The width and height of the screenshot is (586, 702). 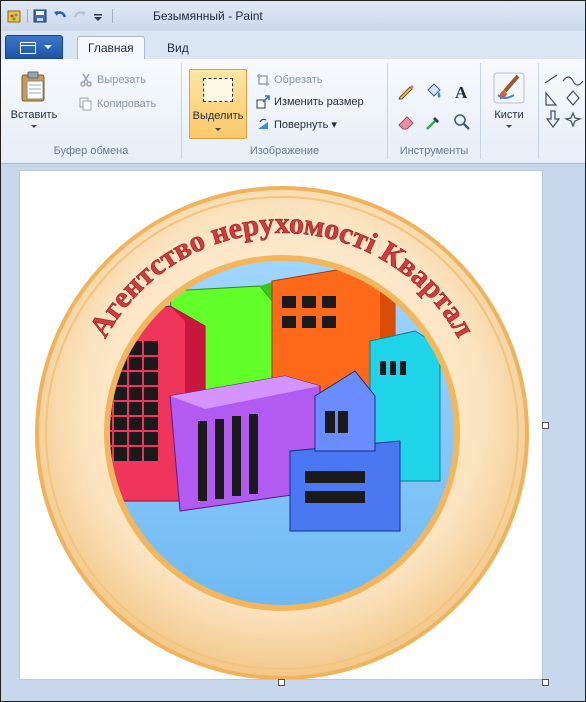 I want to click on tools-group-label: Инструменты, so click(x=434, y=151).